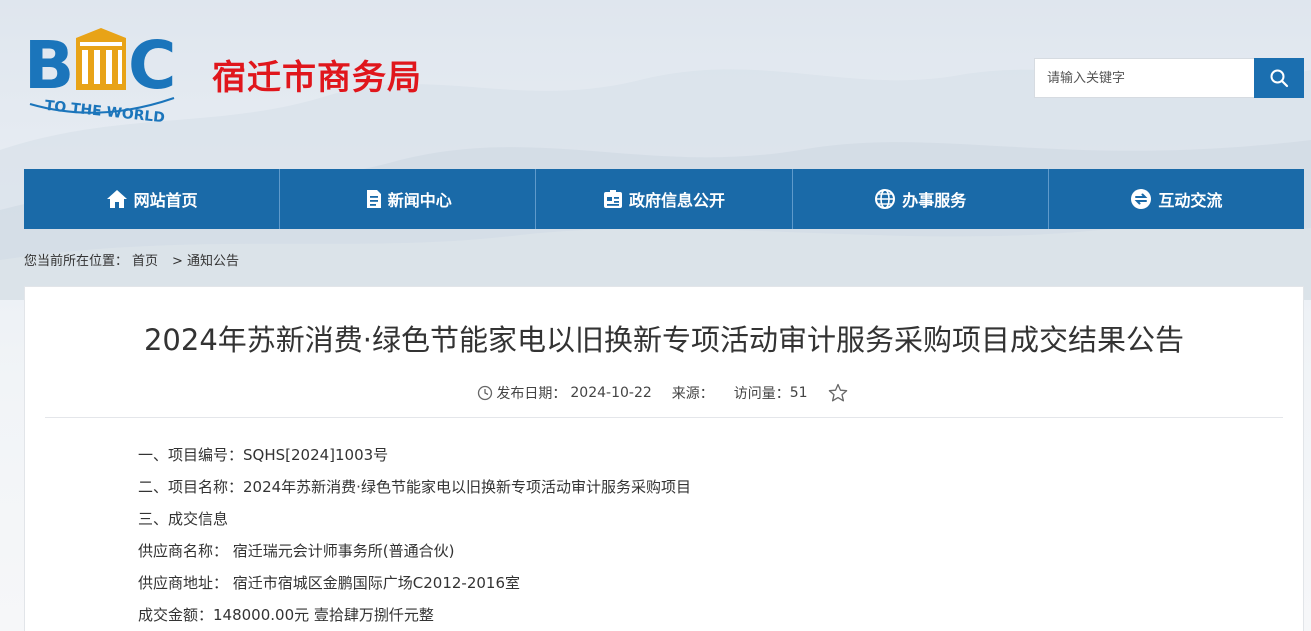 This screenshot has width=1311, height=631. What do you see at coordinates (664, 393) in the screenshot?
I see `article-meta: 发布日期： 2024-10-22 来源： 访问量： 51` at bounding box center [664, 393].